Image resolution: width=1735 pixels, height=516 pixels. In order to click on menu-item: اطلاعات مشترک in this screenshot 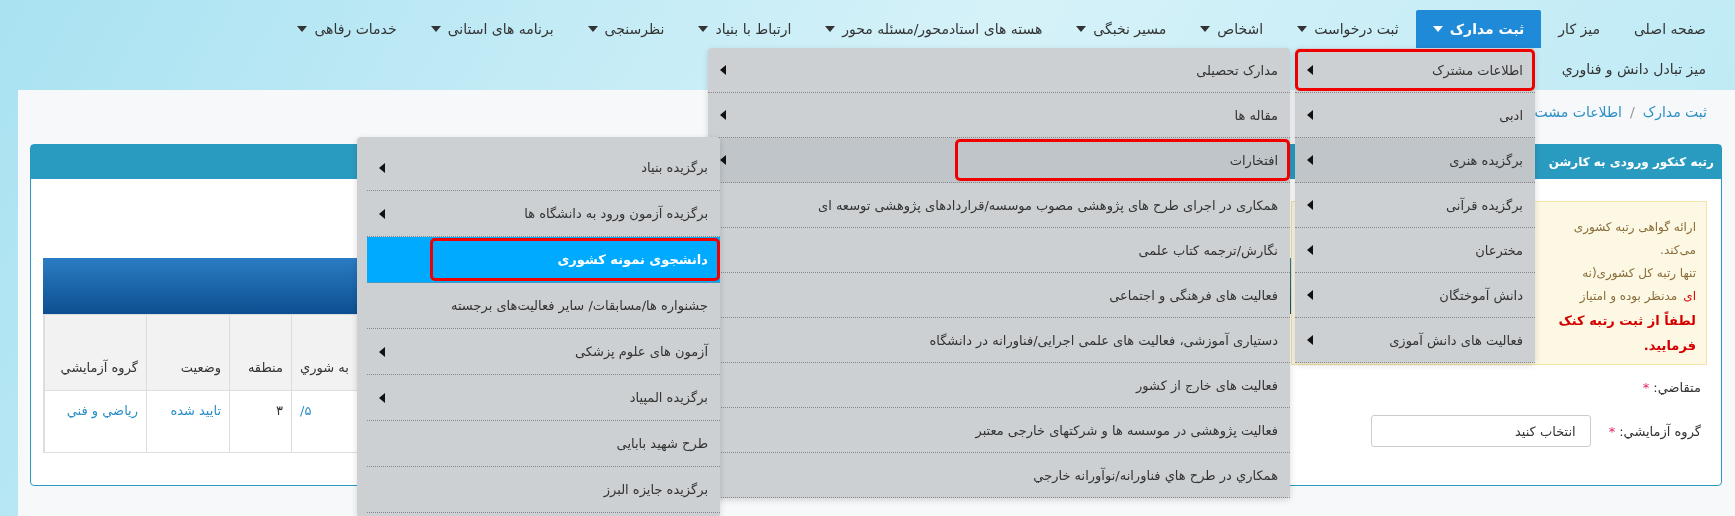, I will do `click(1415, 70)`.